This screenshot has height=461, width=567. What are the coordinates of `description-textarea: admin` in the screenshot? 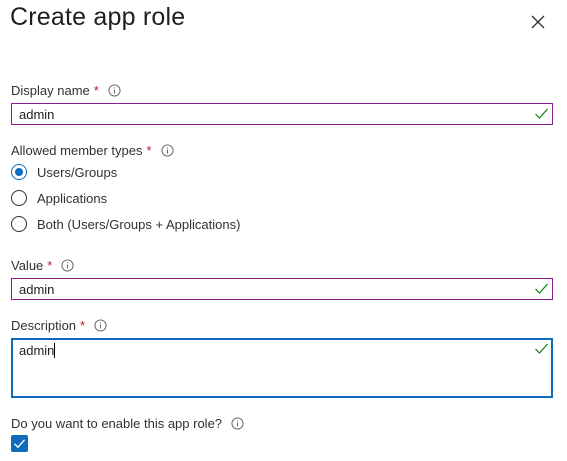 It's located at (282, 368).